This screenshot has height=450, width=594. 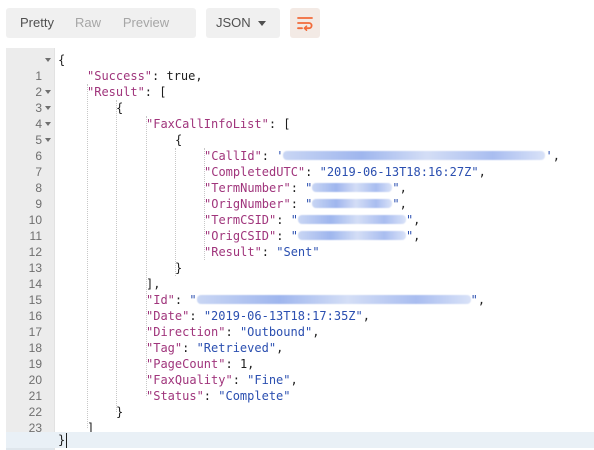 I want to click on code-line: 12 "OrigCSID": " ",, so click(x=300, y=243).